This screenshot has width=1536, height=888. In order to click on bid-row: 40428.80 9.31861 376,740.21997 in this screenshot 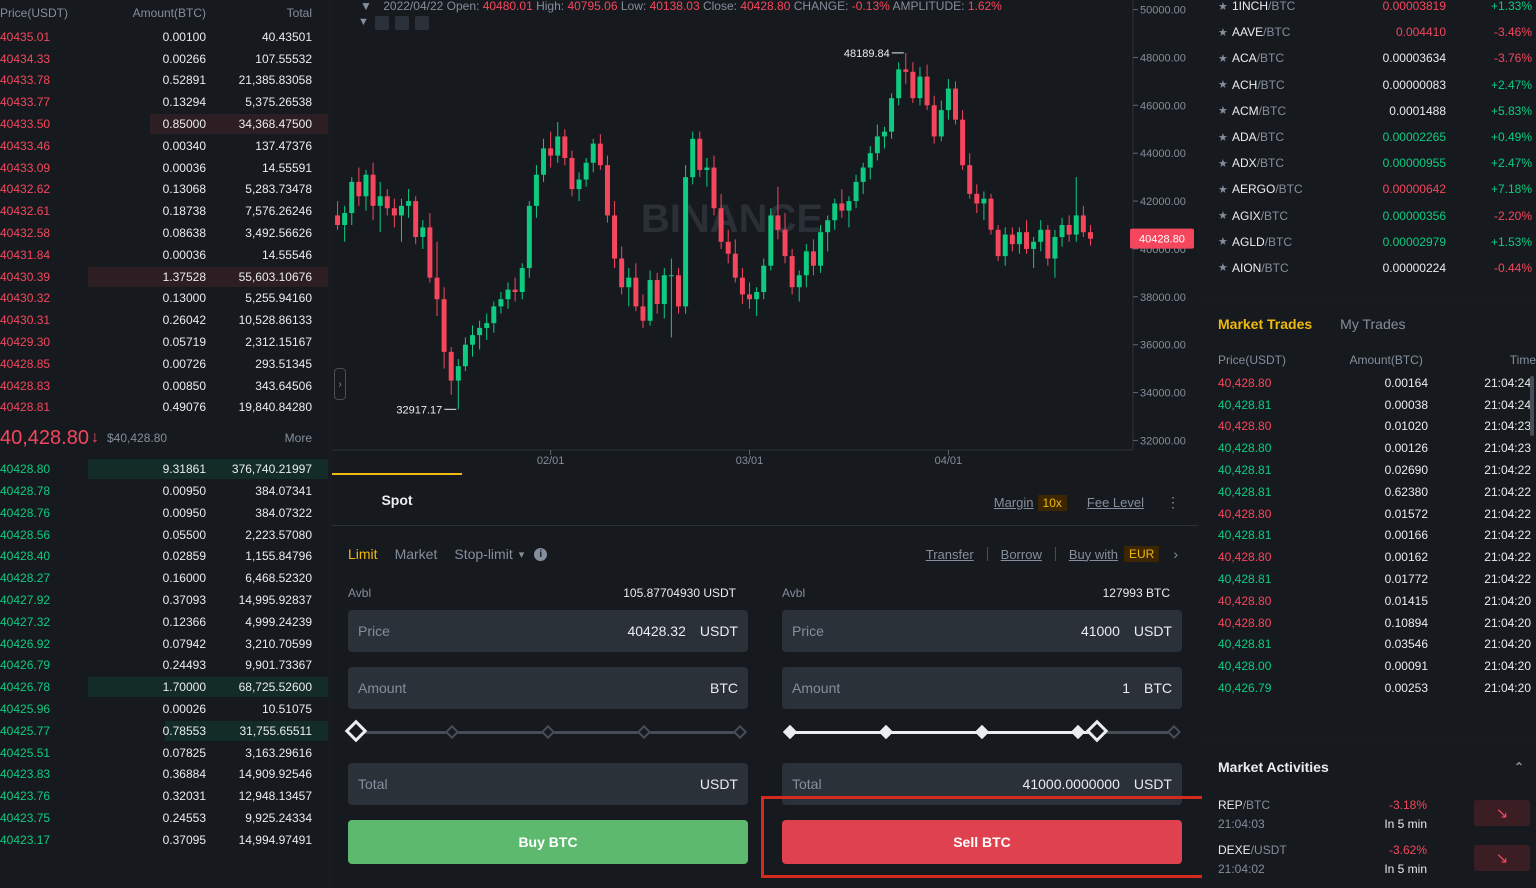, I will do `click(164, 469)`.